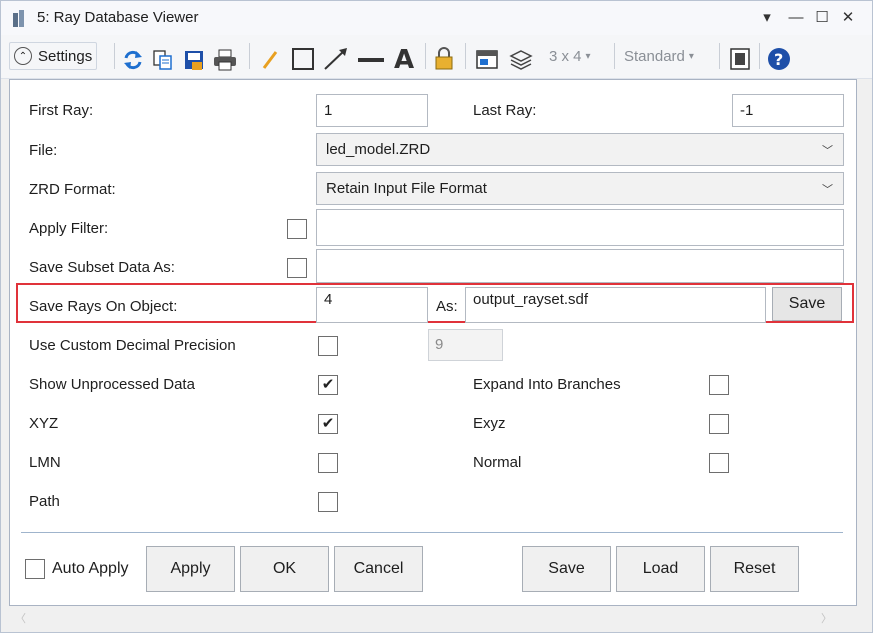 The image size is (873, 633). Describe the element at coordinates (65, 56) in the screenshot. I see `settings-label: Settings` at that location.